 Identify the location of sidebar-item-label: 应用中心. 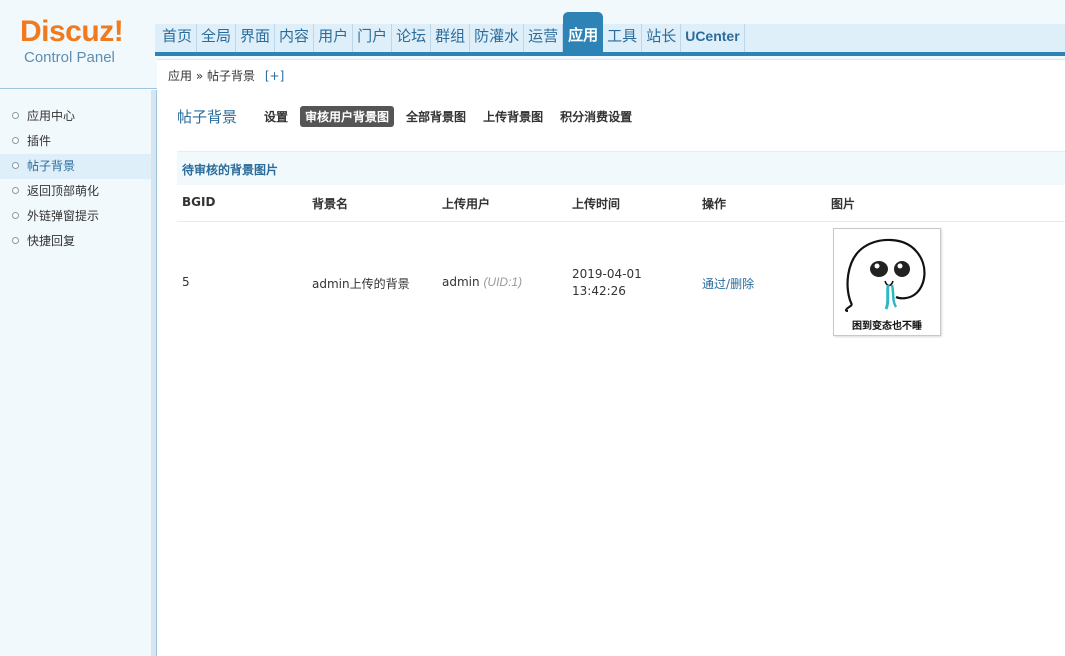
(51, 116).